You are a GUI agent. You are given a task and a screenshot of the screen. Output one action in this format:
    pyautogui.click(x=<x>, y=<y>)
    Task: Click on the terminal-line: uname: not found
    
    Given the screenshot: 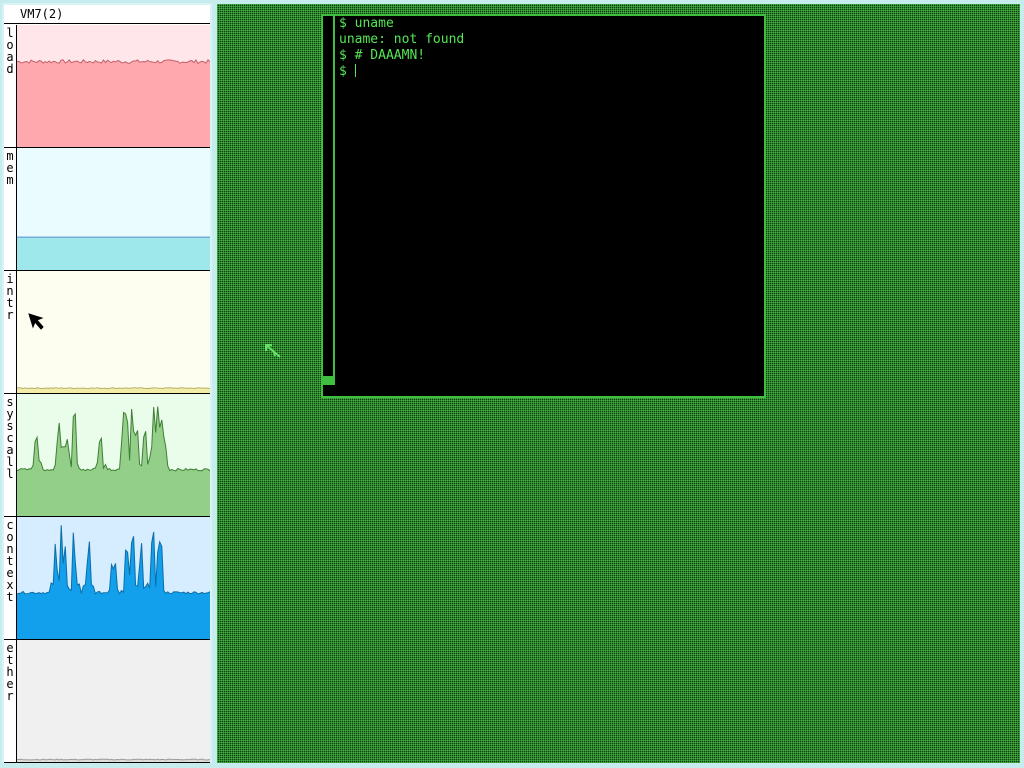 What is the action you would take?
    pyautogui.click(x=402, y=39)
    